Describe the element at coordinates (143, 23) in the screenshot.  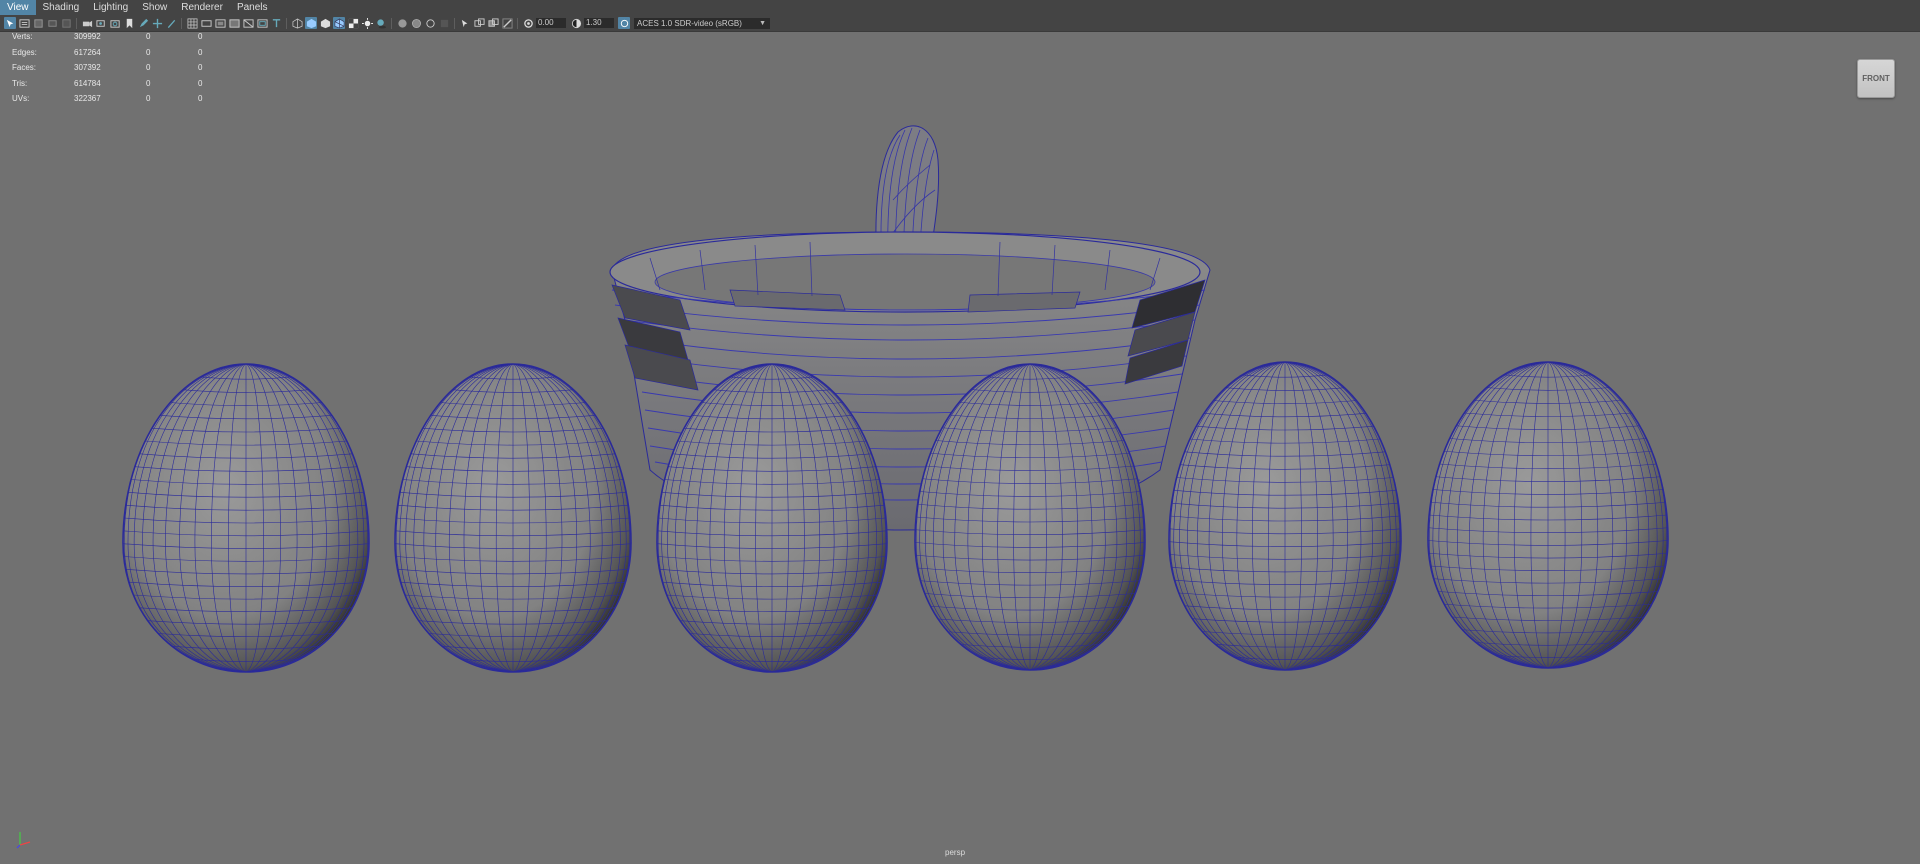
I see `grease-pencil-icon` at that location.